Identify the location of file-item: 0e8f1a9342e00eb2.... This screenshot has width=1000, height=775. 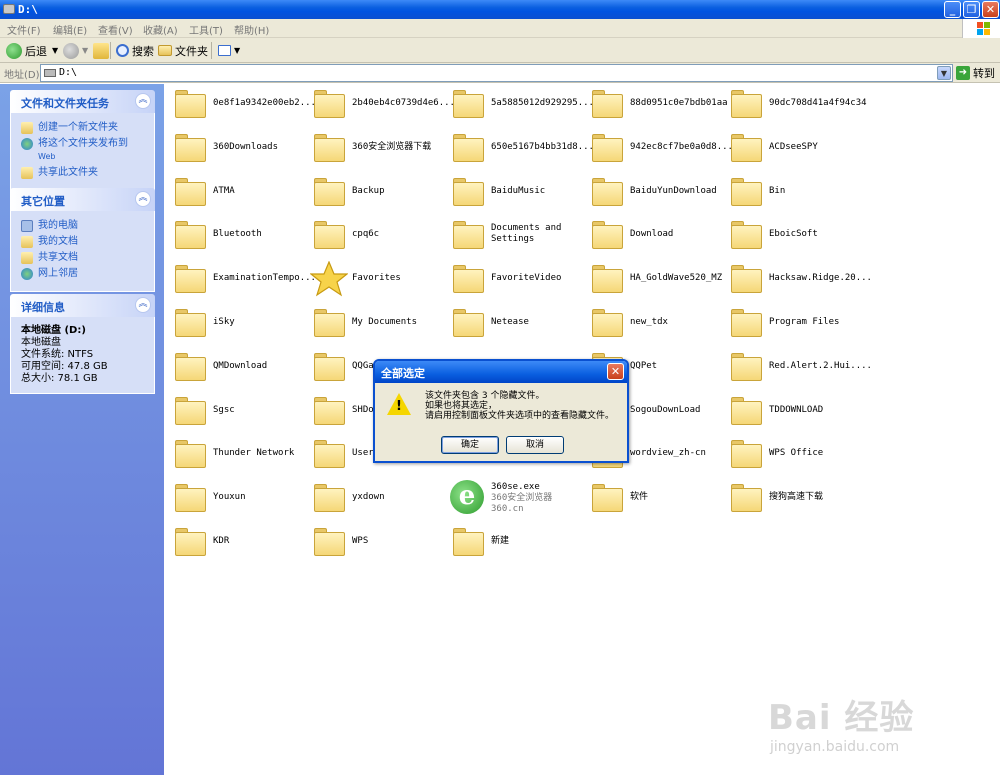
(242, 104).